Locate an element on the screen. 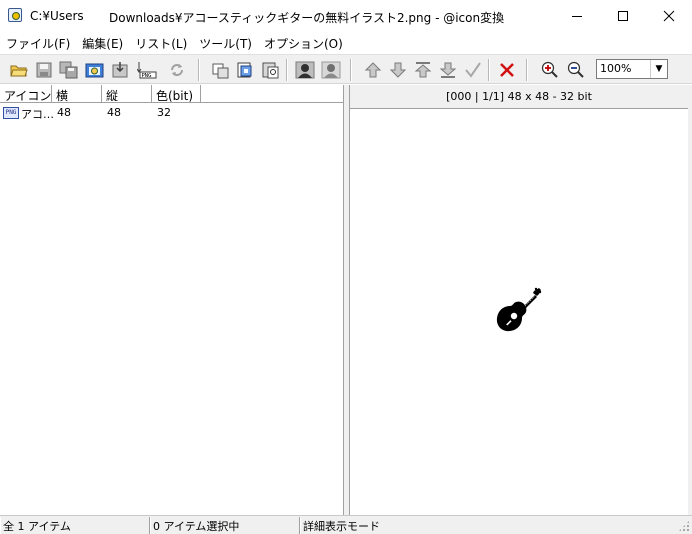 This screenshot has width=692, height=534. status-total: 全 1 アイテム is located at coordinates (75, 525).